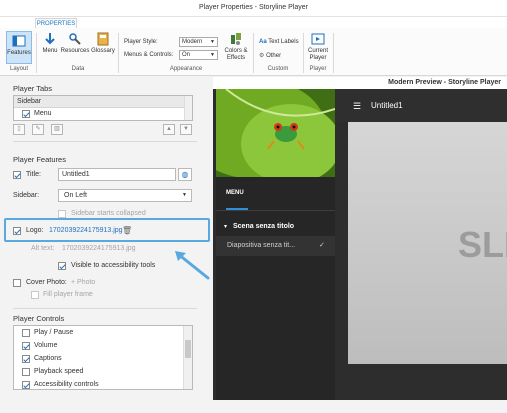 This screenshot has height=413, width=507. What do you see at coordinates (35, 295) in the screenshot?
I see `fill-player-frame-checkbox` at bounding box center [35, 295].